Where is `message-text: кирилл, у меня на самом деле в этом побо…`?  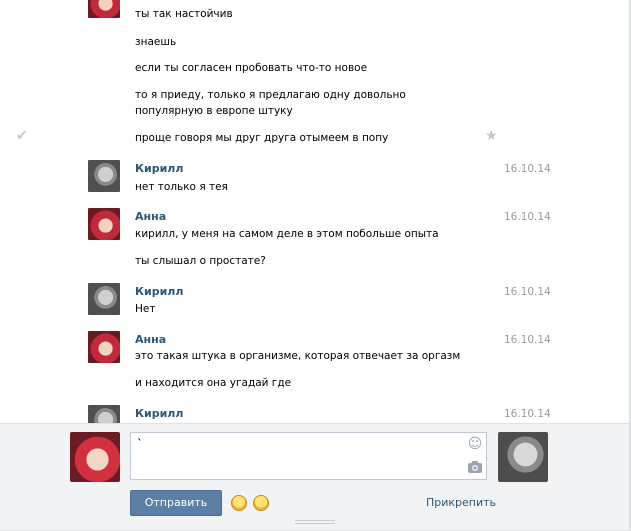
message-text: кирилл, у меня на самом деле в этом побо… is located at coordinates (287, 234).